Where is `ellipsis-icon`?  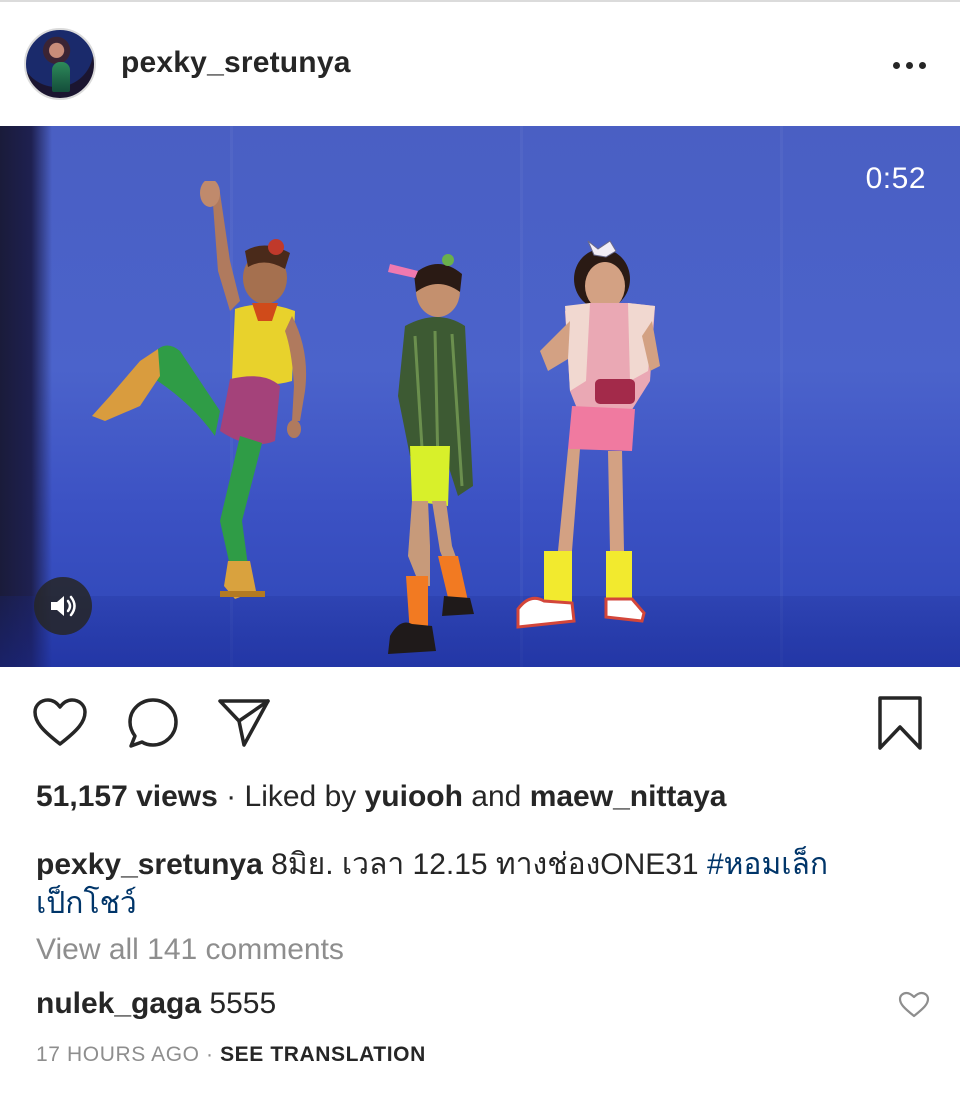 ellipsis-icon is located at coordinates (896, 65).